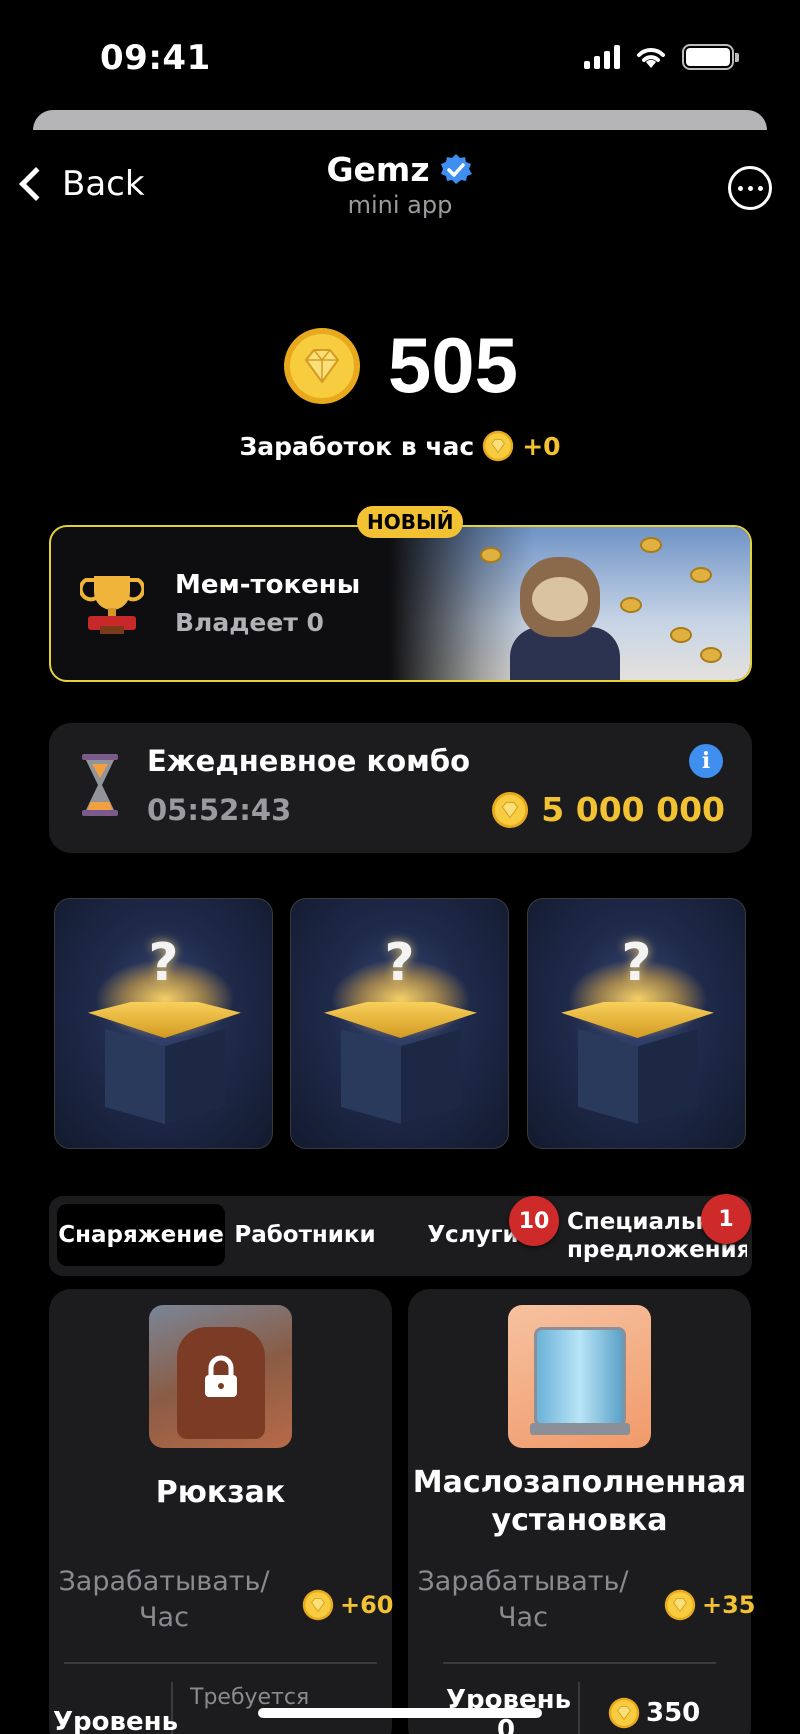 The height and width of the screenshot is (1734, 800). Describe the element at coordinates (357, 446) in the screenshot. I see `earn-rate-label: Заработок в час` at that location.